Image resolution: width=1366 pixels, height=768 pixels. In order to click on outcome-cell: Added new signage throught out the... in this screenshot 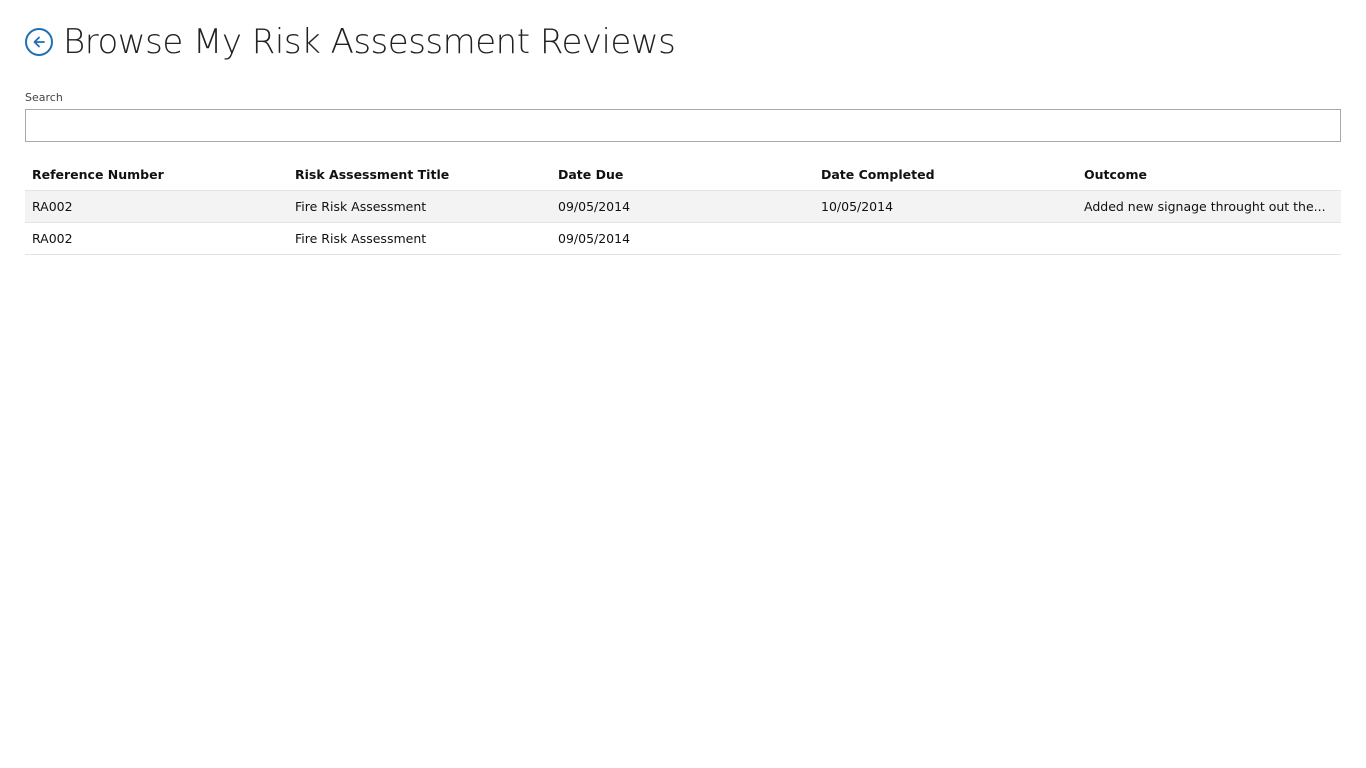, I will do `click(1205, 206)`.